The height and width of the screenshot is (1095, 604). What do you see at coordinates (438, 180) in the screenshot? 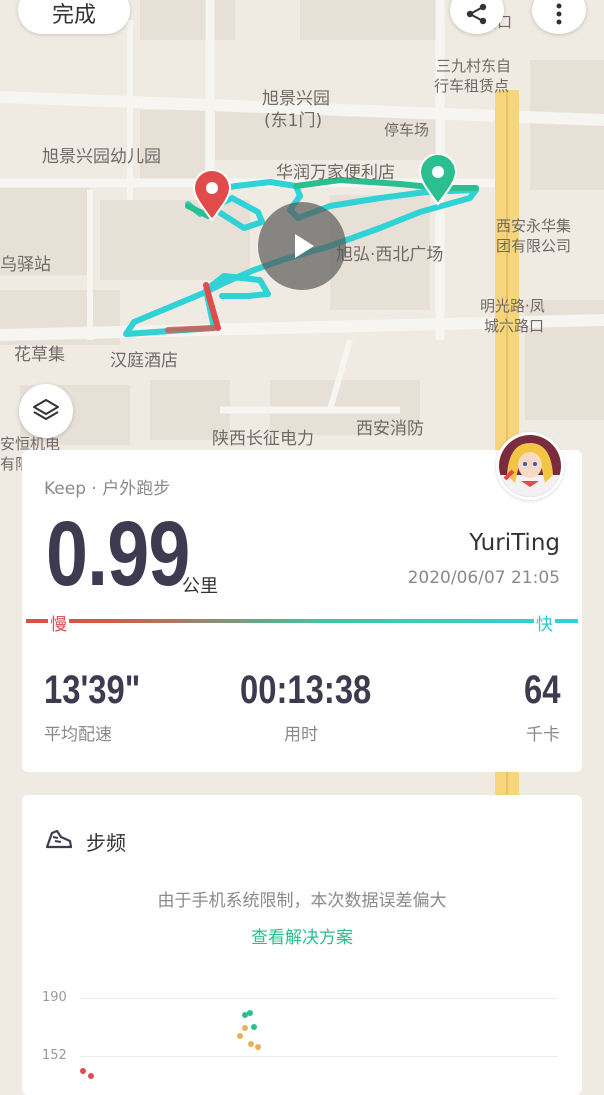
I see `end-marker-icon` at bounding box center [438, 180].